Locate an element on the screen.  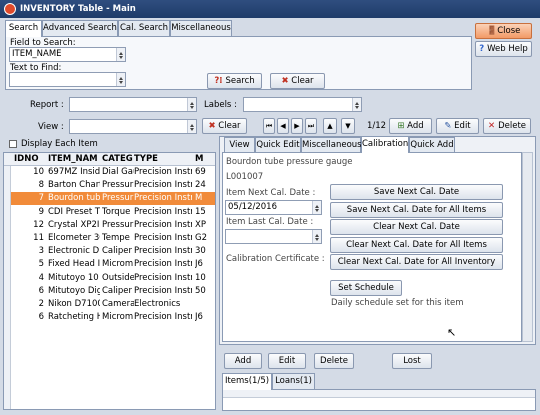
web-help-button: ? Web Help is located at coordinates (503, 49).